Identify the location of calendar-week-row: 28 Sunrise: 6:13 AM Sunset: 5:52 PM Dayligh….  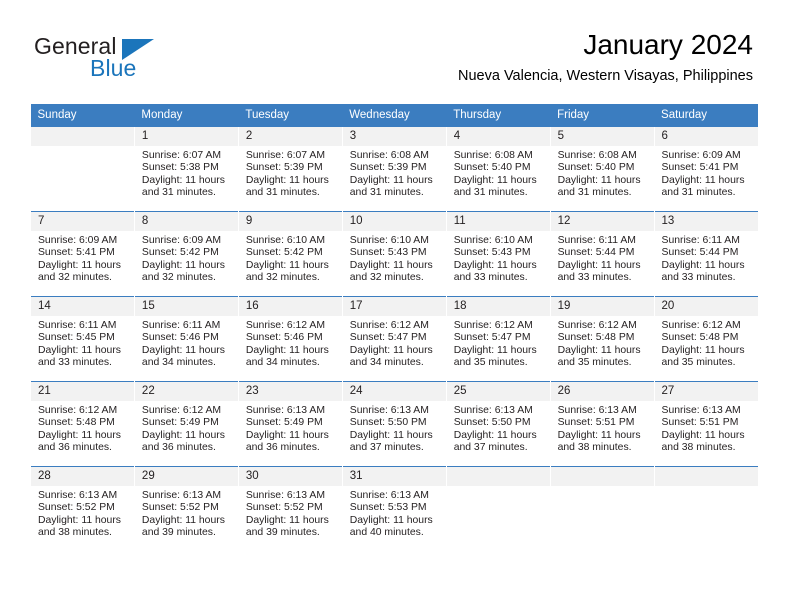
(394, 508).